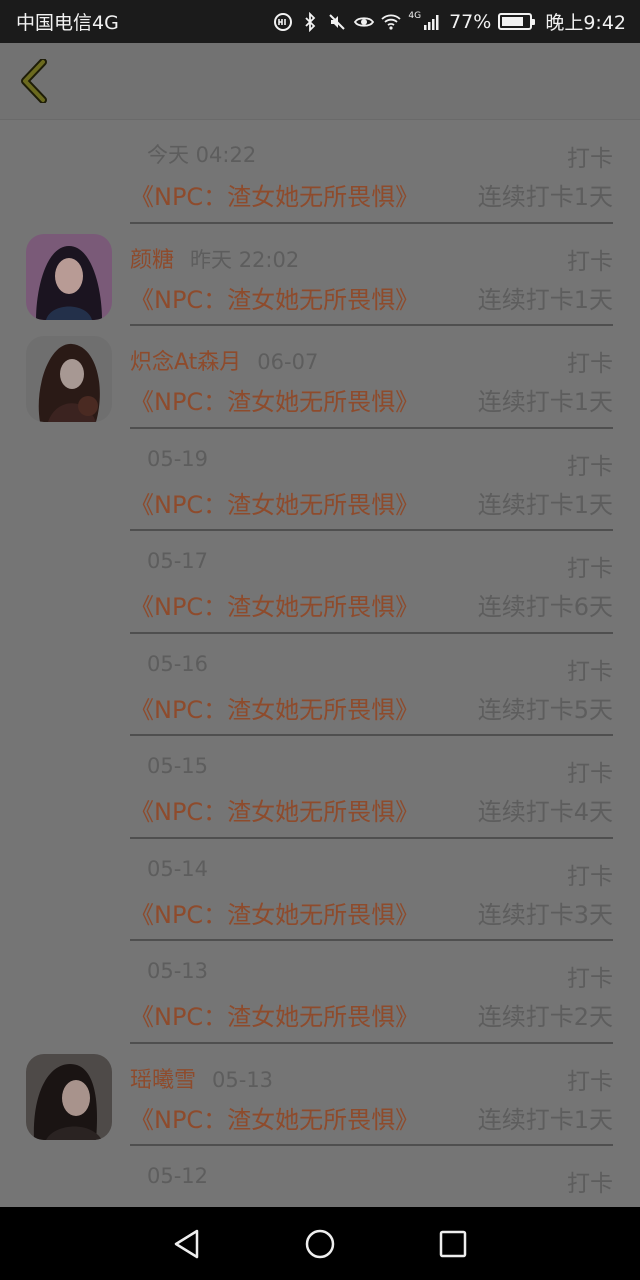  I want to click on timestamp: 06-07, so click(288, 362).